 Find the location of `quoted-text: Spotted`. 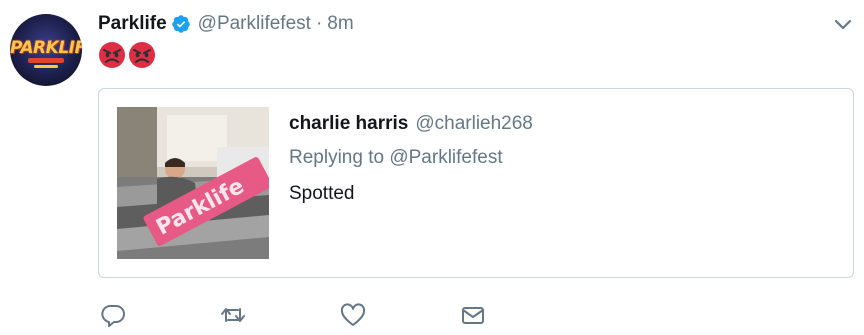

quoted-text: Spotted is located at coordinates (322, 193).